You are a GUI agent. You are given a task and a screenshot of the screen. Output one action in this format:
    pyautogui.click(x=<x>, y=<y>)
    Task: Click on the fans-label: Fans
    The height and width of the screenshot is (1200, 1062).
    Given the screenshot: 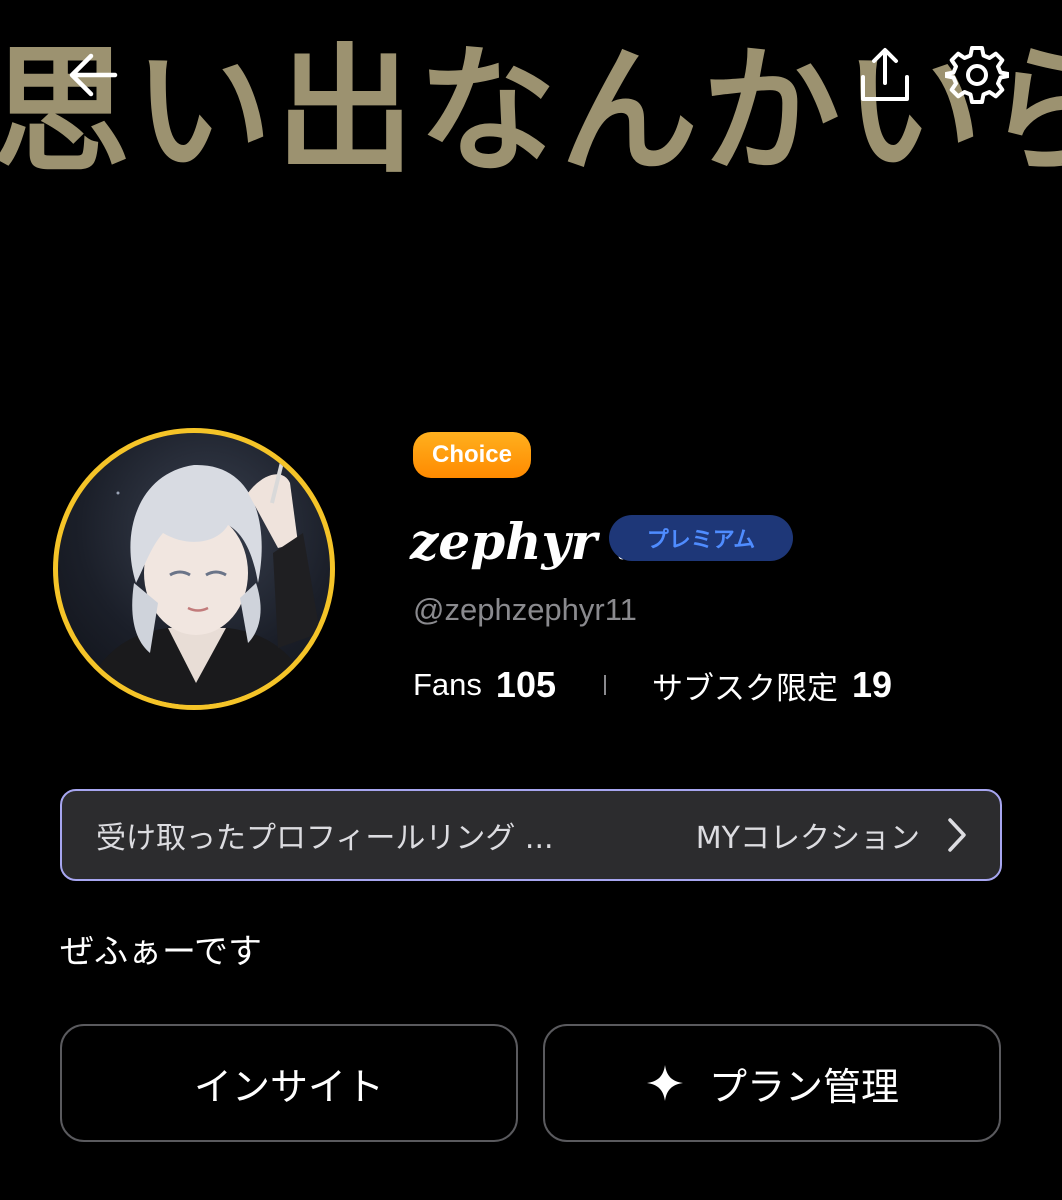 What is the action you would take?
    pyautogui.click(x=447, y=685)
    